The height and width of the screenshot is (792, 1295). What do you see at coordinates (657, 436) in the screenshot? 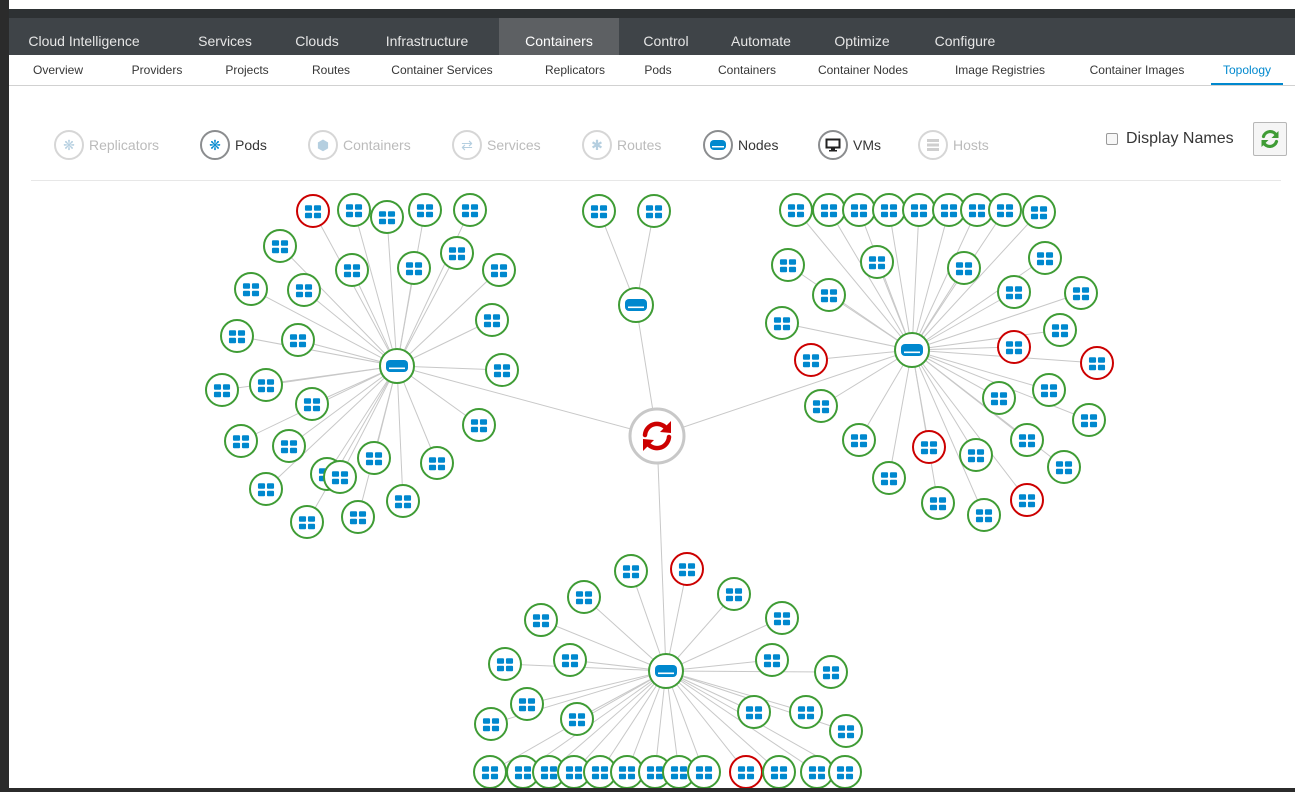
I see `provider-node` at bounding box center [657, 436].